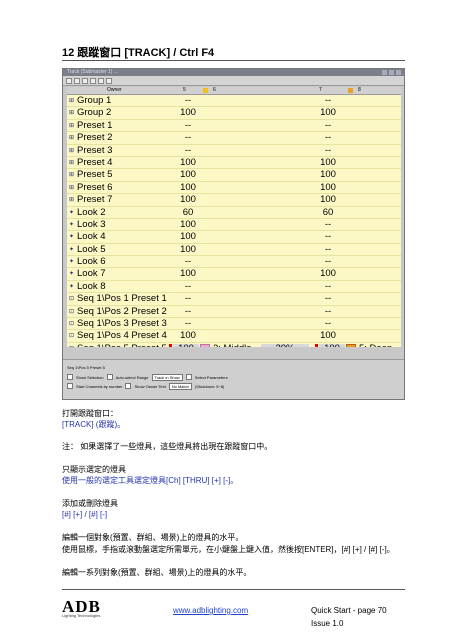 The image size is (452, 640). I want to click on table-row: ✦ Look 8 -- --, so click(234, 287).